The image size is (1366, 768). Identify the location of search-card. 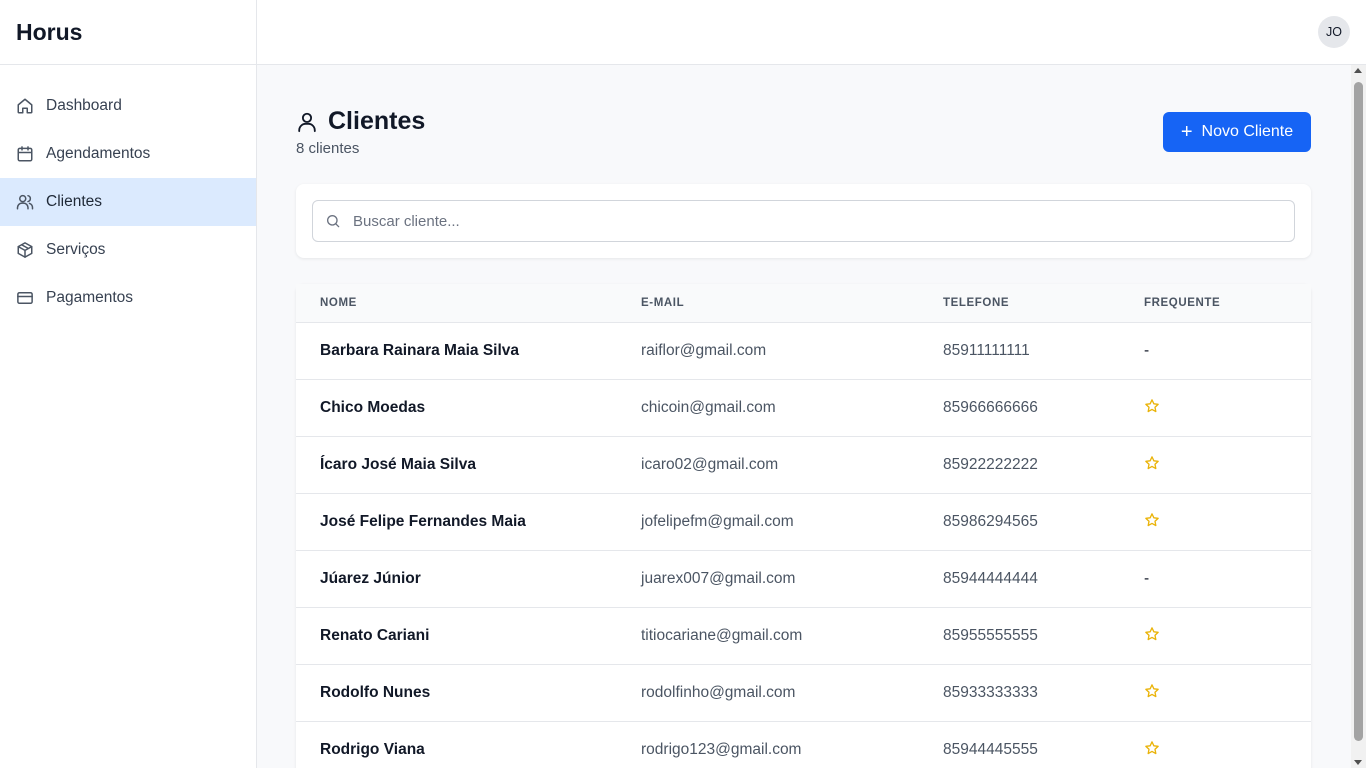
(803, 221).